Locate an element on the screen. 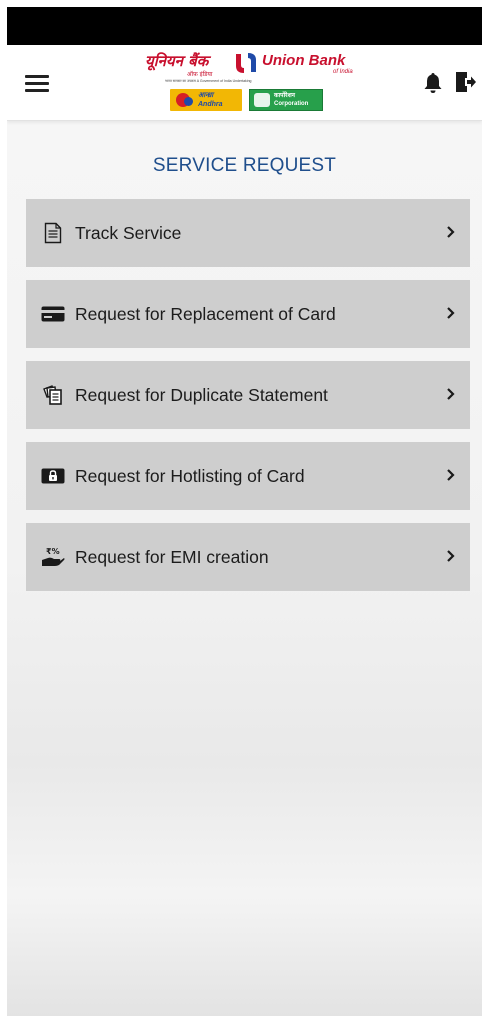 The image size is (482, 1016). andhra-badge-text: आन्ध्रा Andhra is located at coordinates (210, 100).